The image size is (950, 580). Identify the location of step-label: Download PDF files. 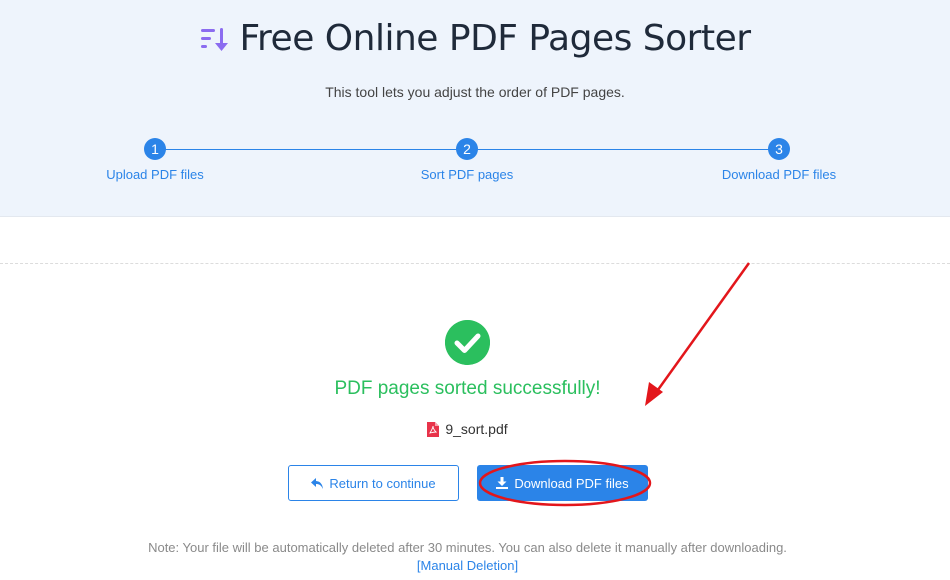
(779, 174).